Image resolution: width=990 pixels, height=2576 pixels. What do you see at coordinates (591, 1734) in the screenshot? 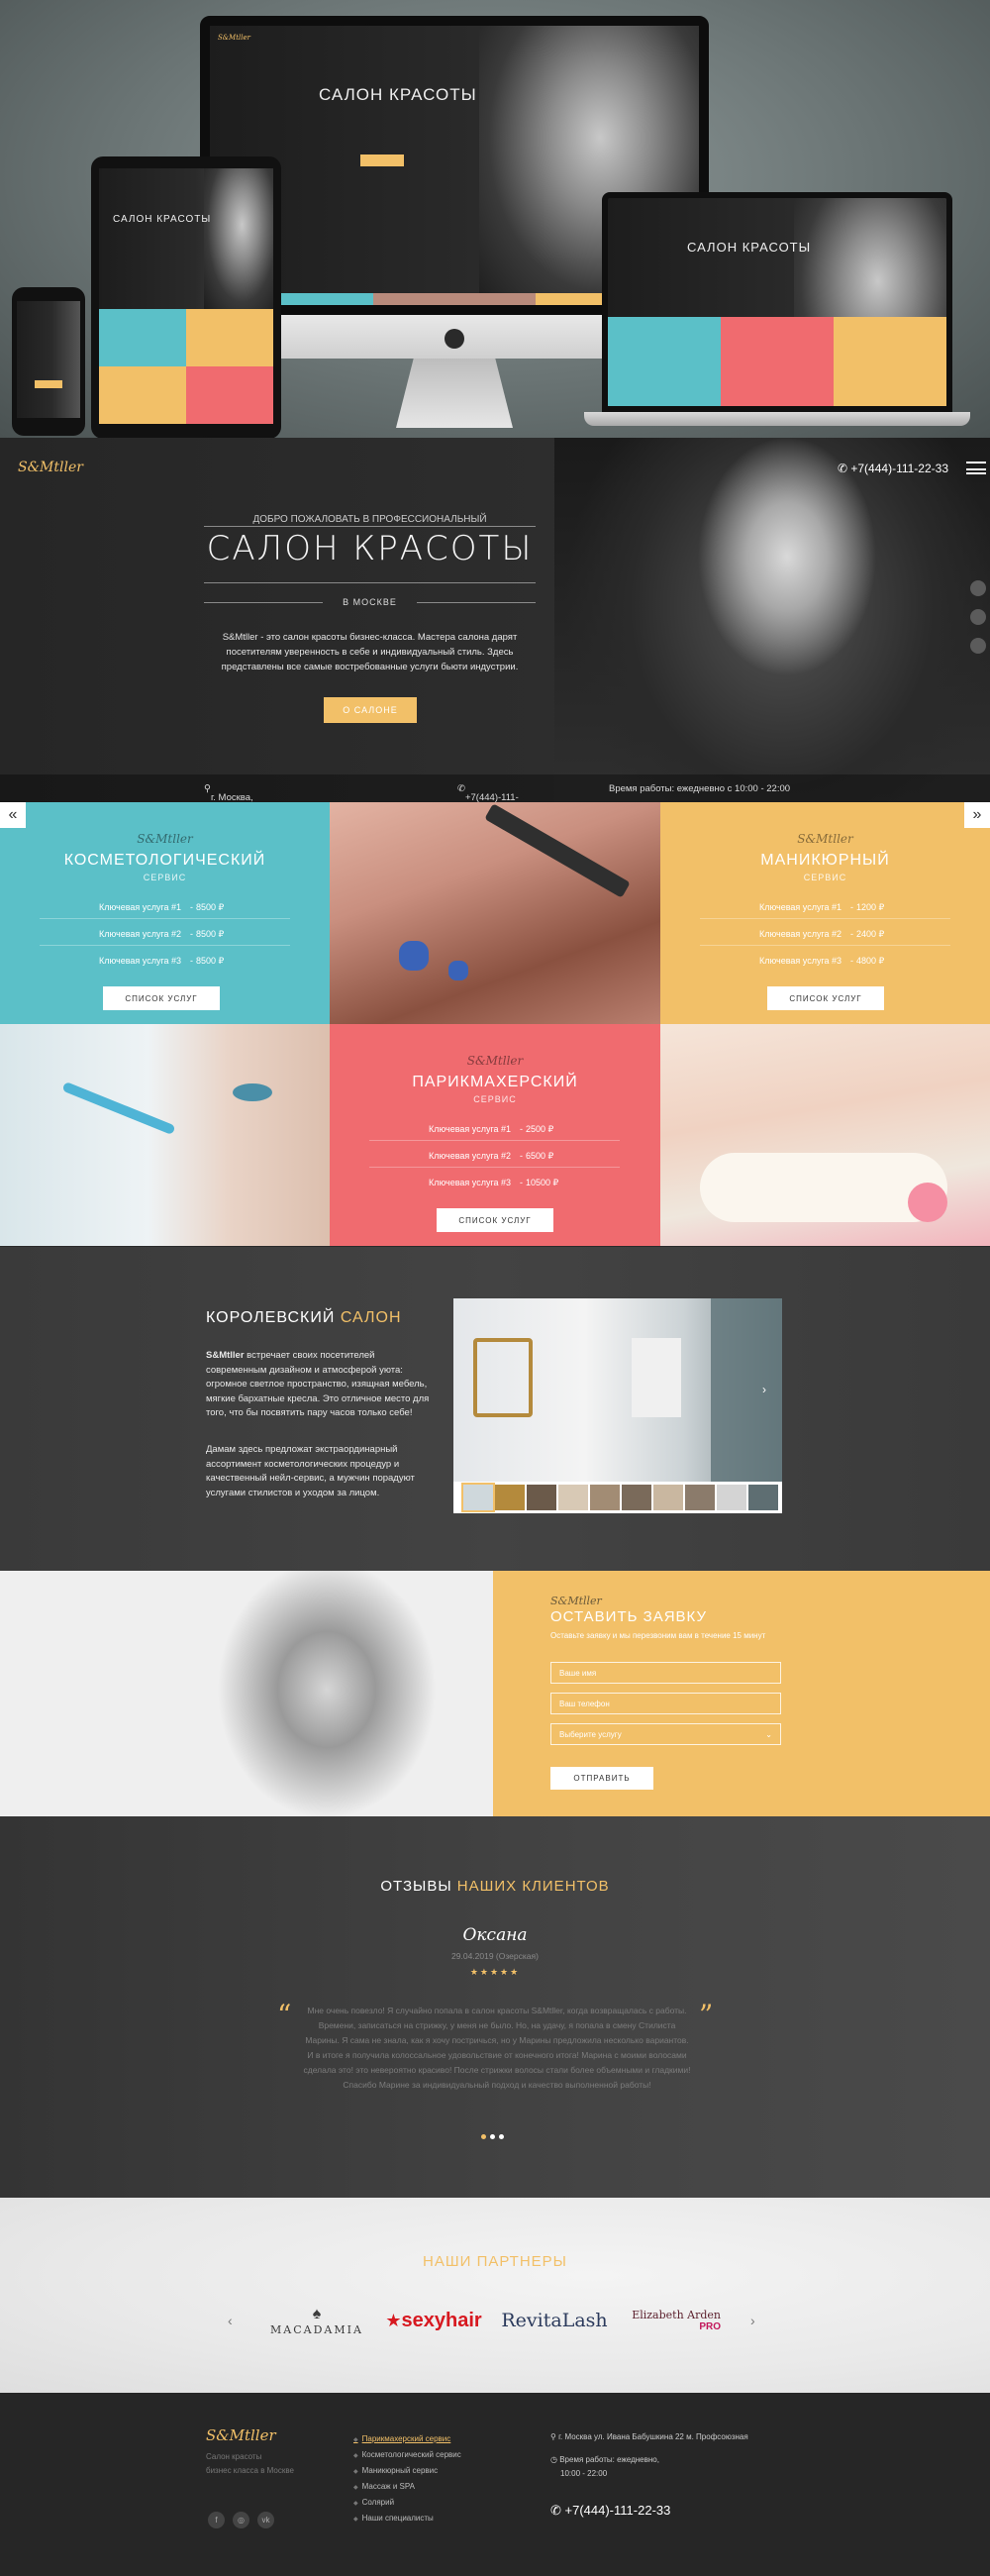
I see `service-select-value: Выберите услугу` at bounding box center [591, 1734].